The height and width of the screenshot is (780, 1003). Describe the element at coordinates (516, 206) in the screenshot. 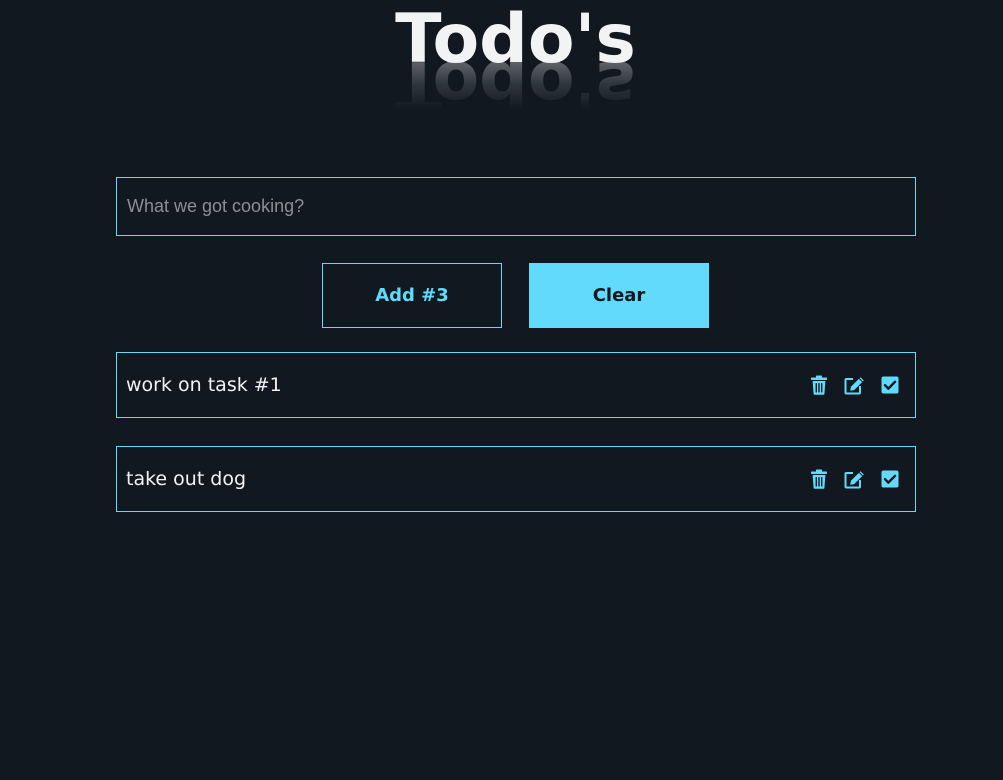

I see `todo-input` at that location.